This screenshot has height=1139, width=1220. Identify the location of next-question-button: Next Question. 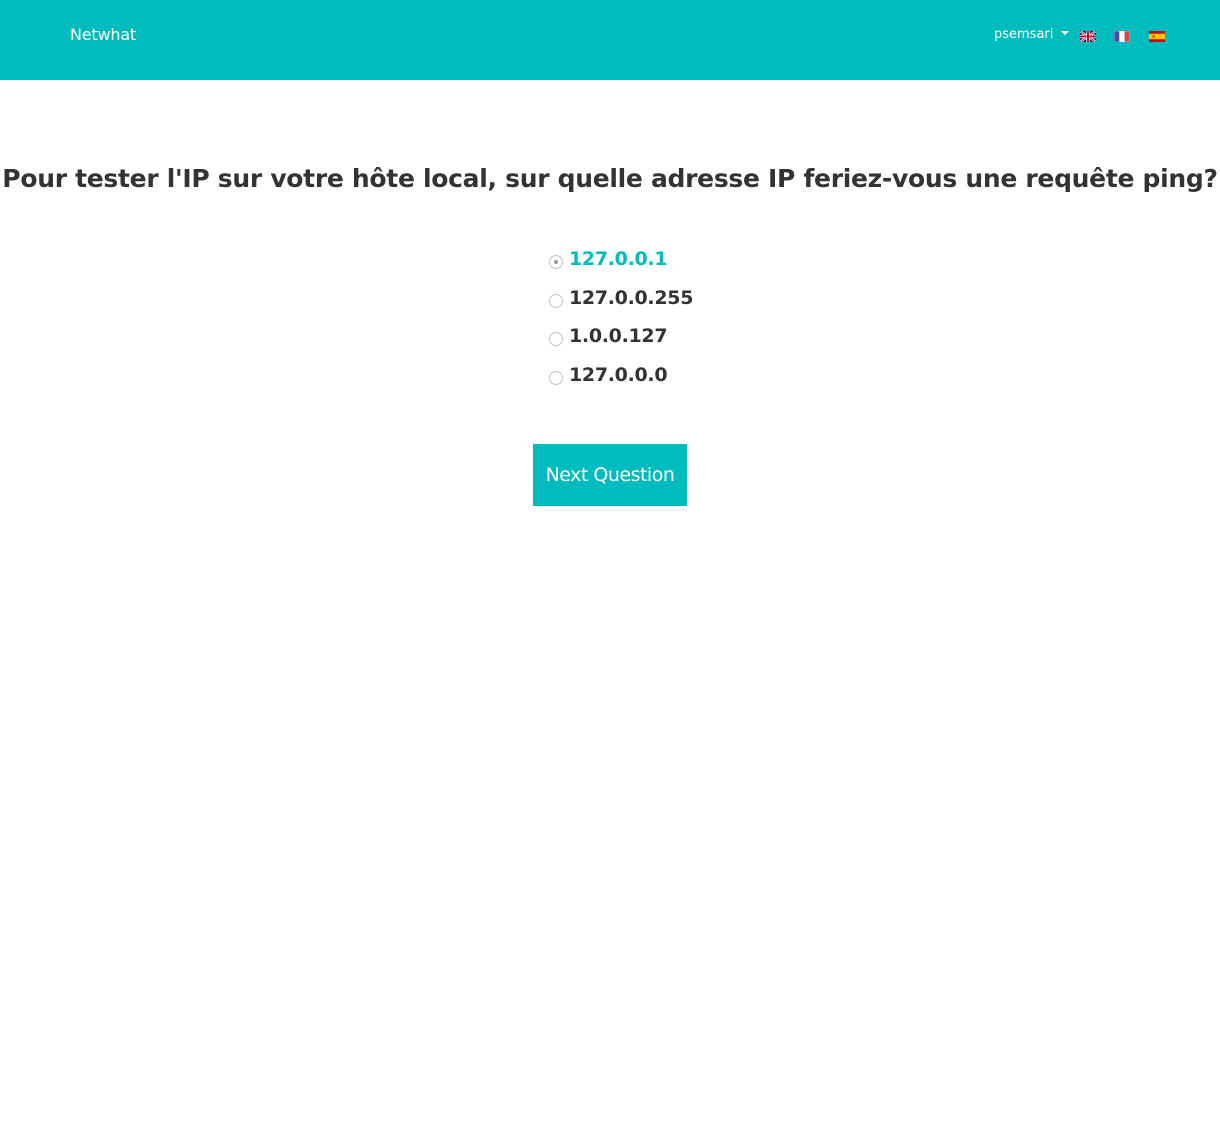
(610, 475).